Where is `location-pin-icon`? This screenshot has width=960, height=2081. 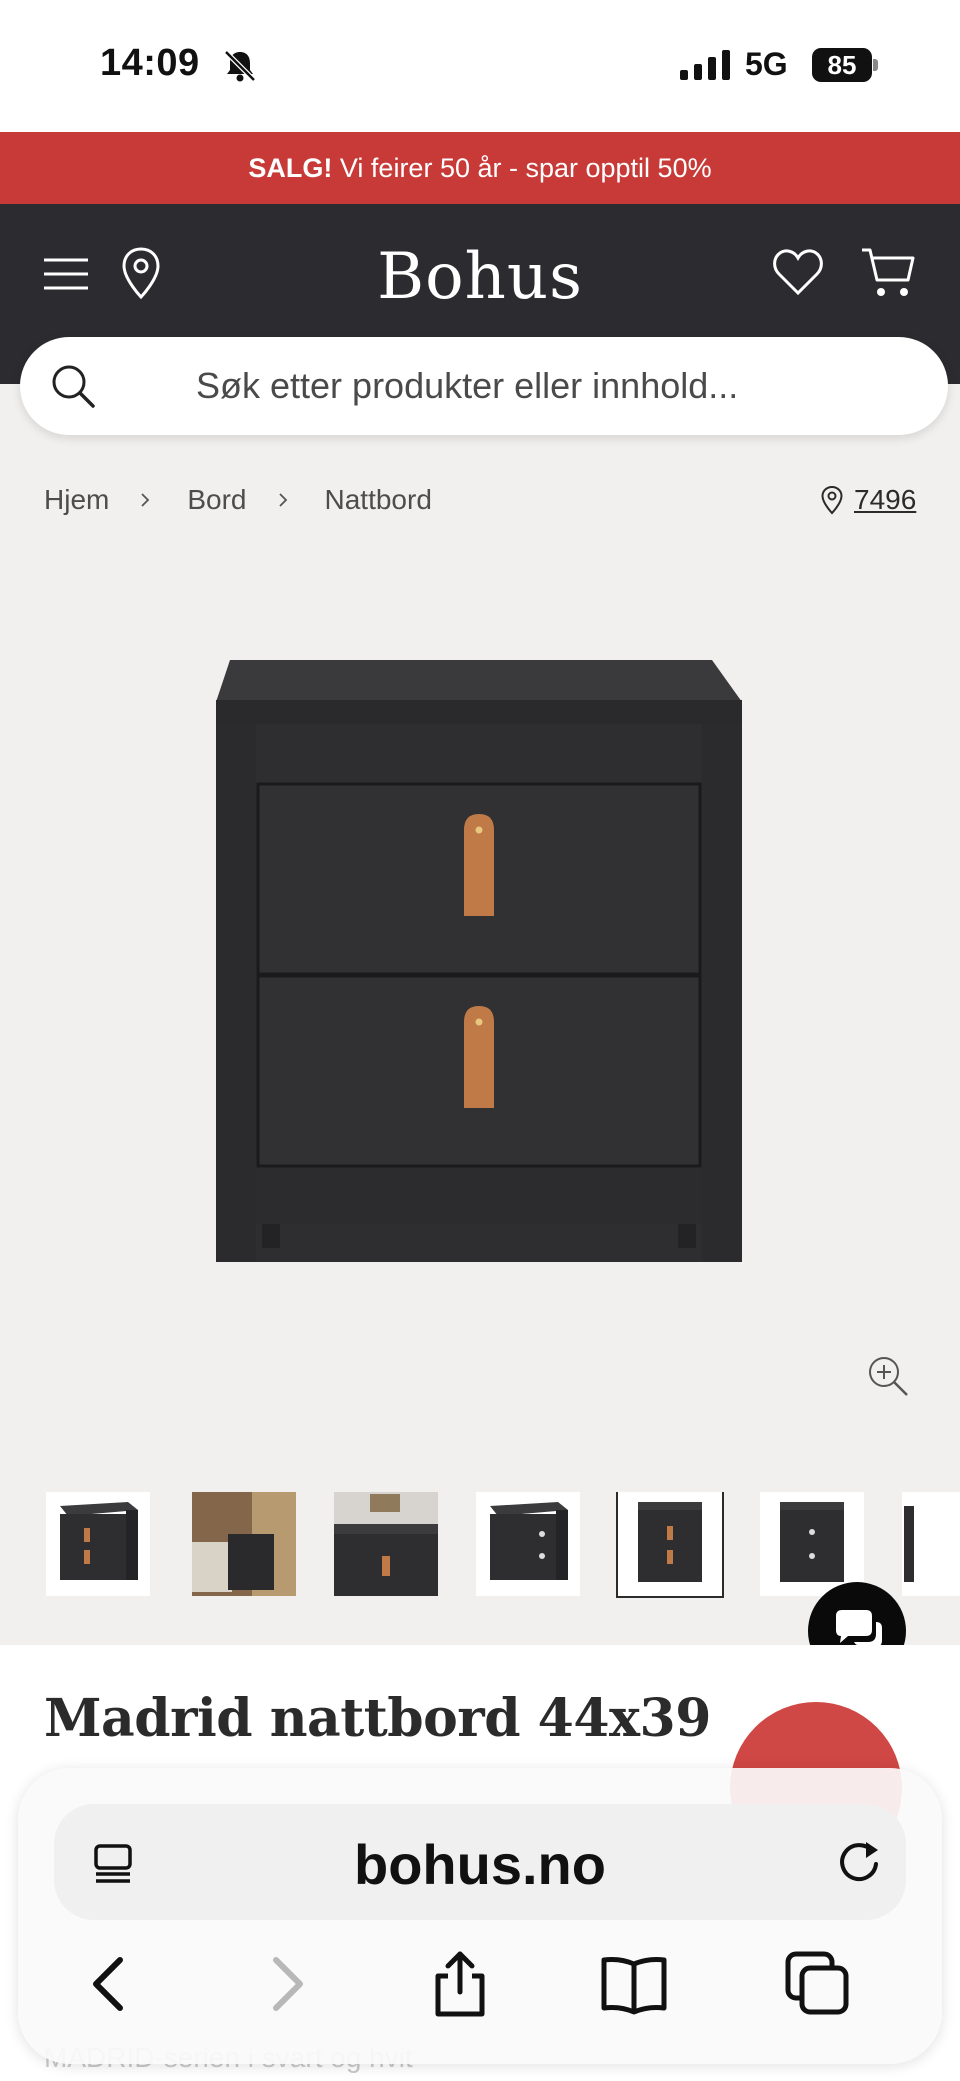
location-pin-icon is located at coordinates (832, 500).